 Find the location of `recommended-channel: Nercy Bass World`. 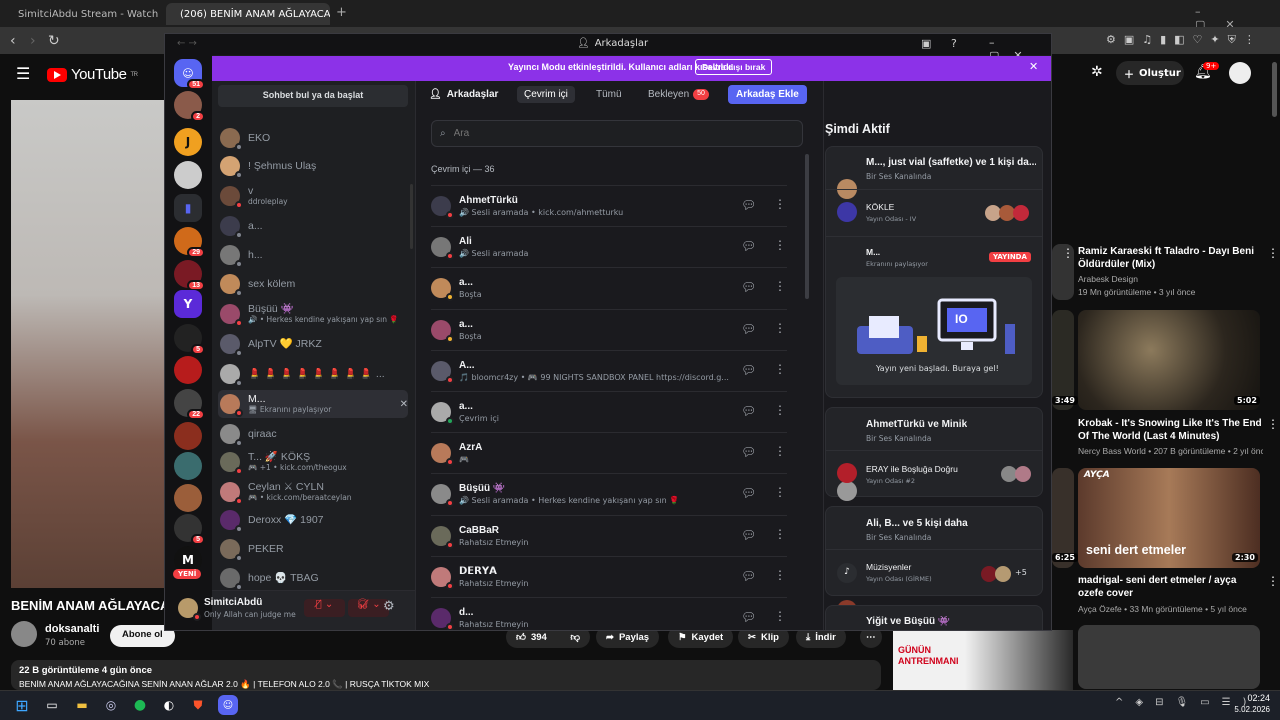

recommended-channel: Nercy Bass World is located at coordinates (1112, 451).